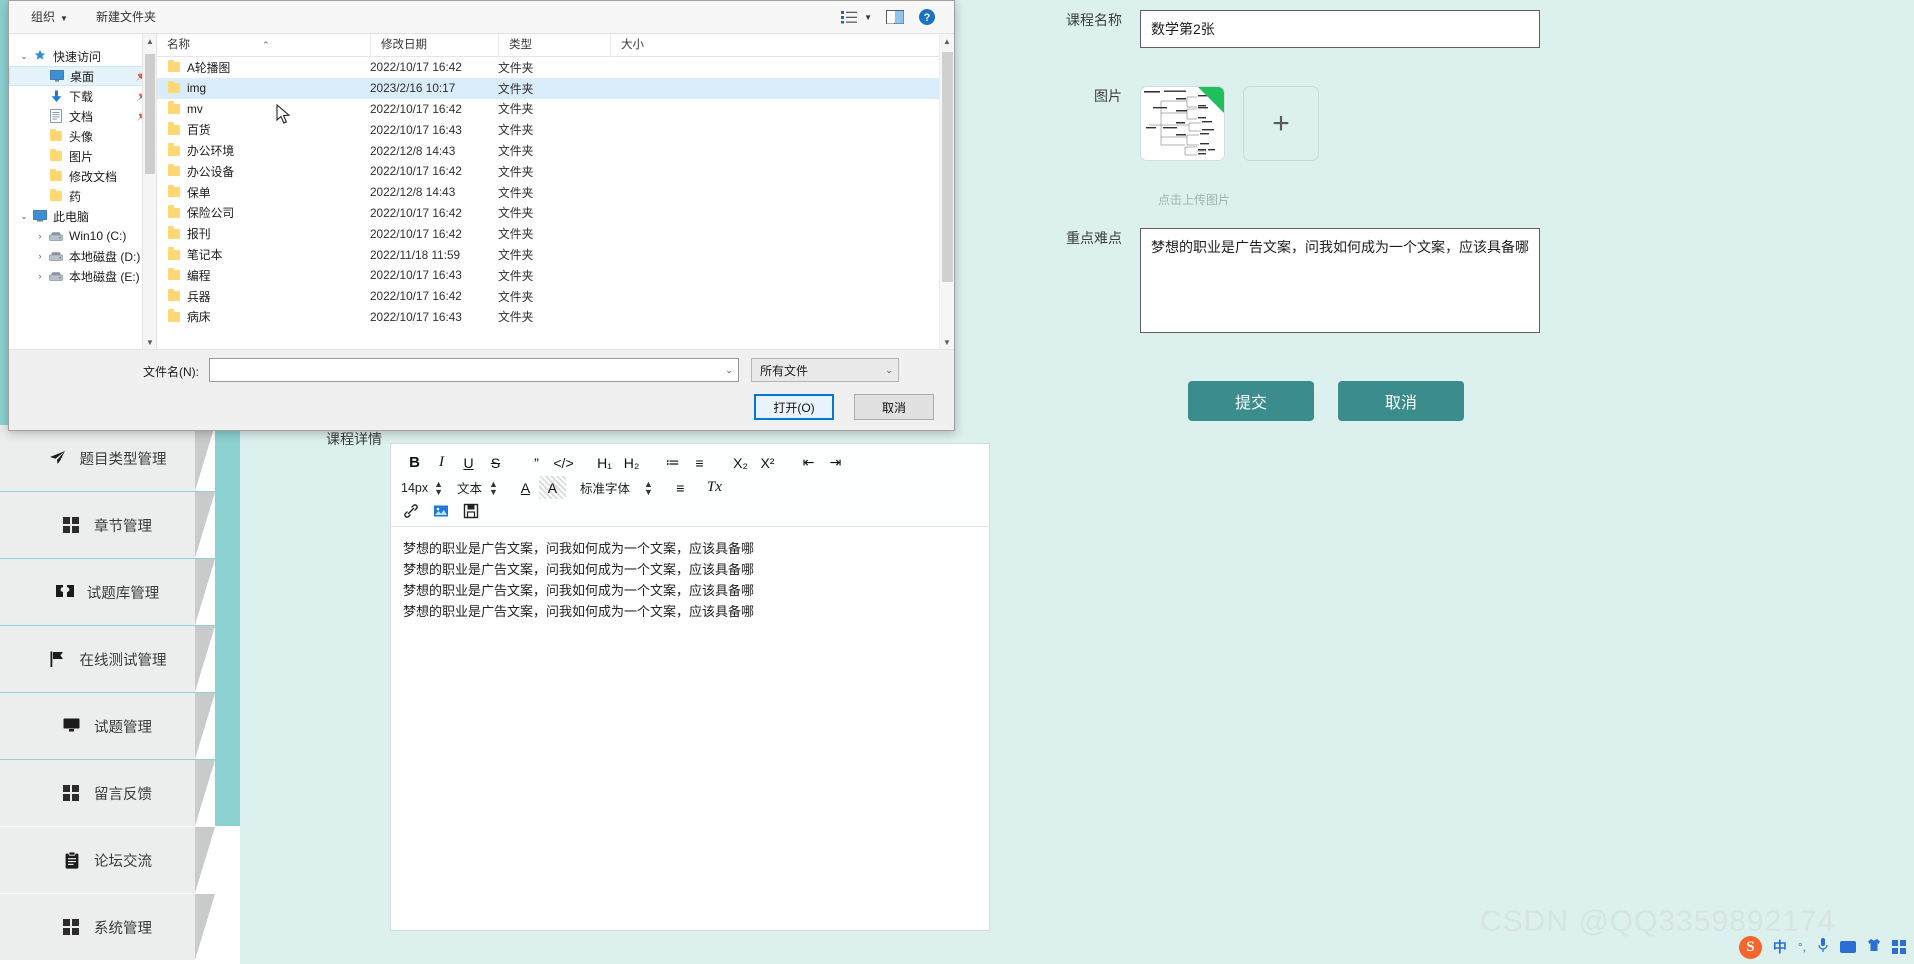  I want to click on chinese-mode-icon: 中, so click(1780, 947).